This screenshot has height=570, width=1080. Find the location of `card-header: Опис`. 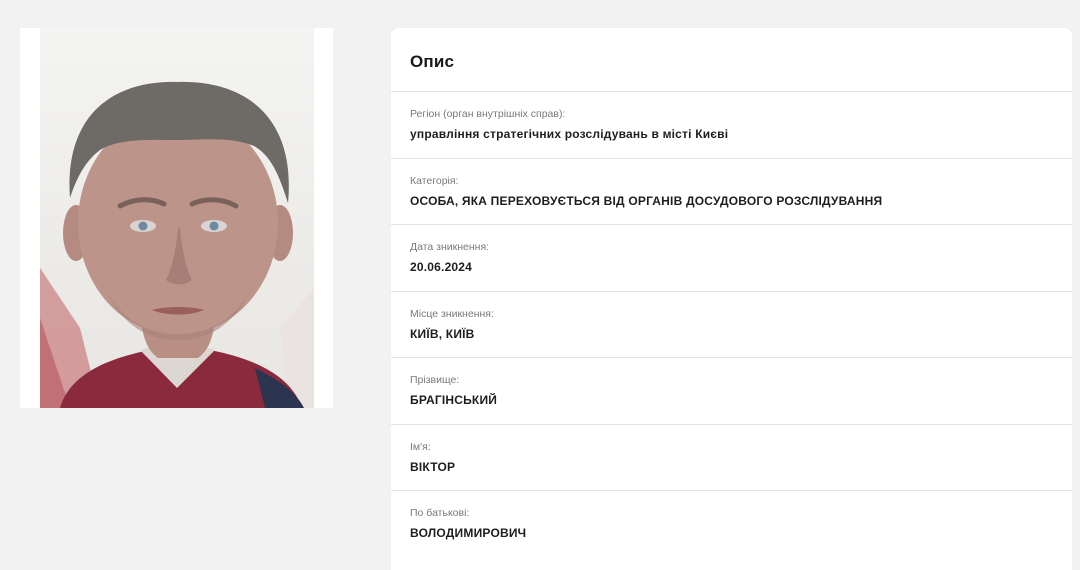

card-header: Опис is located at coordinates (731, 60).